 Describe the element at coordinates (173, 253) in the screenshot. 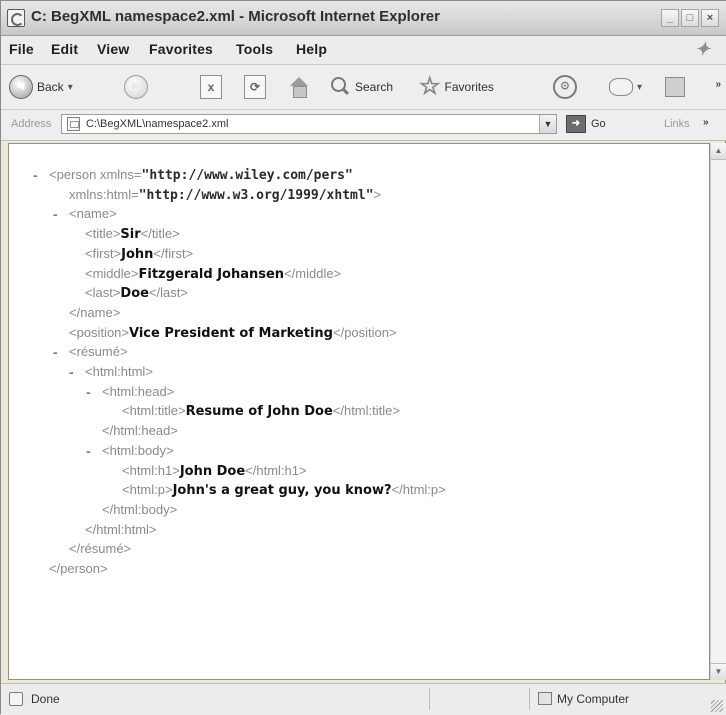

I see `xml-closing-markup: </first>` at that location.